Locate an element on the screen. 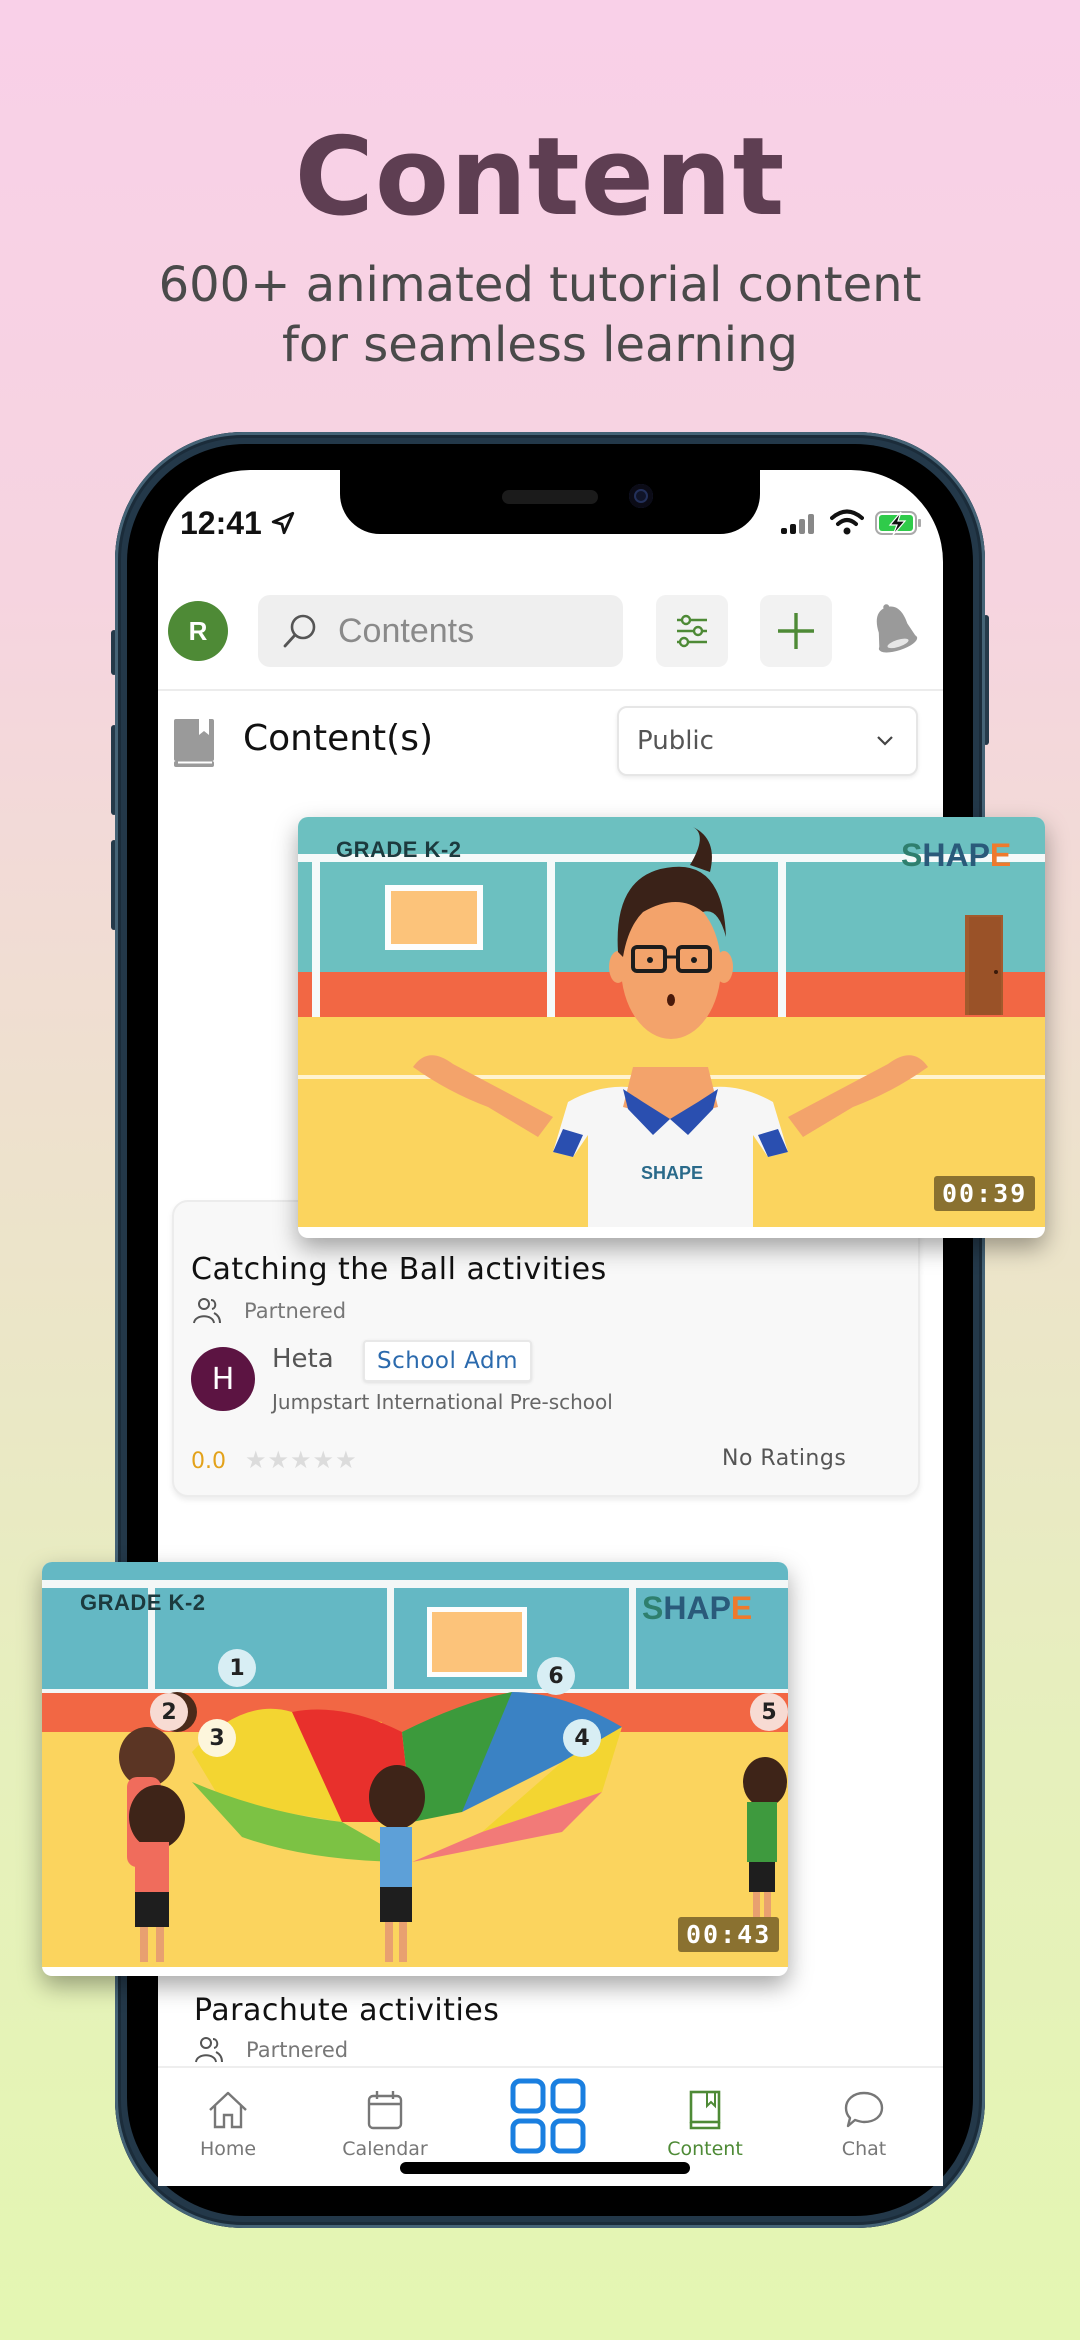  chevron-down-icon is located at coordinates (885, 741).